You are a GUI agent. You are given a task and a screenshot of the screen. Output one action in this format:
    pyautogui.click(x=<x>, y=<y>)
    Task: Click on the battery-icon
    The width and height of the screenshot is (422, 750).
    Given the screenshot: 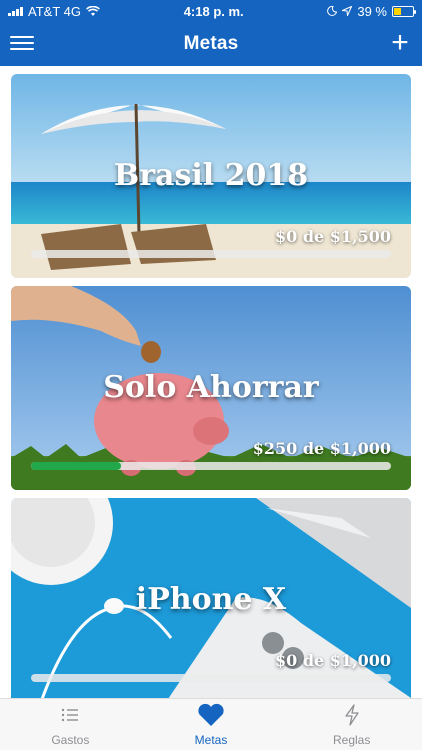 What is the action you would take?
    pyautogui.click(x=404, y=11)
    